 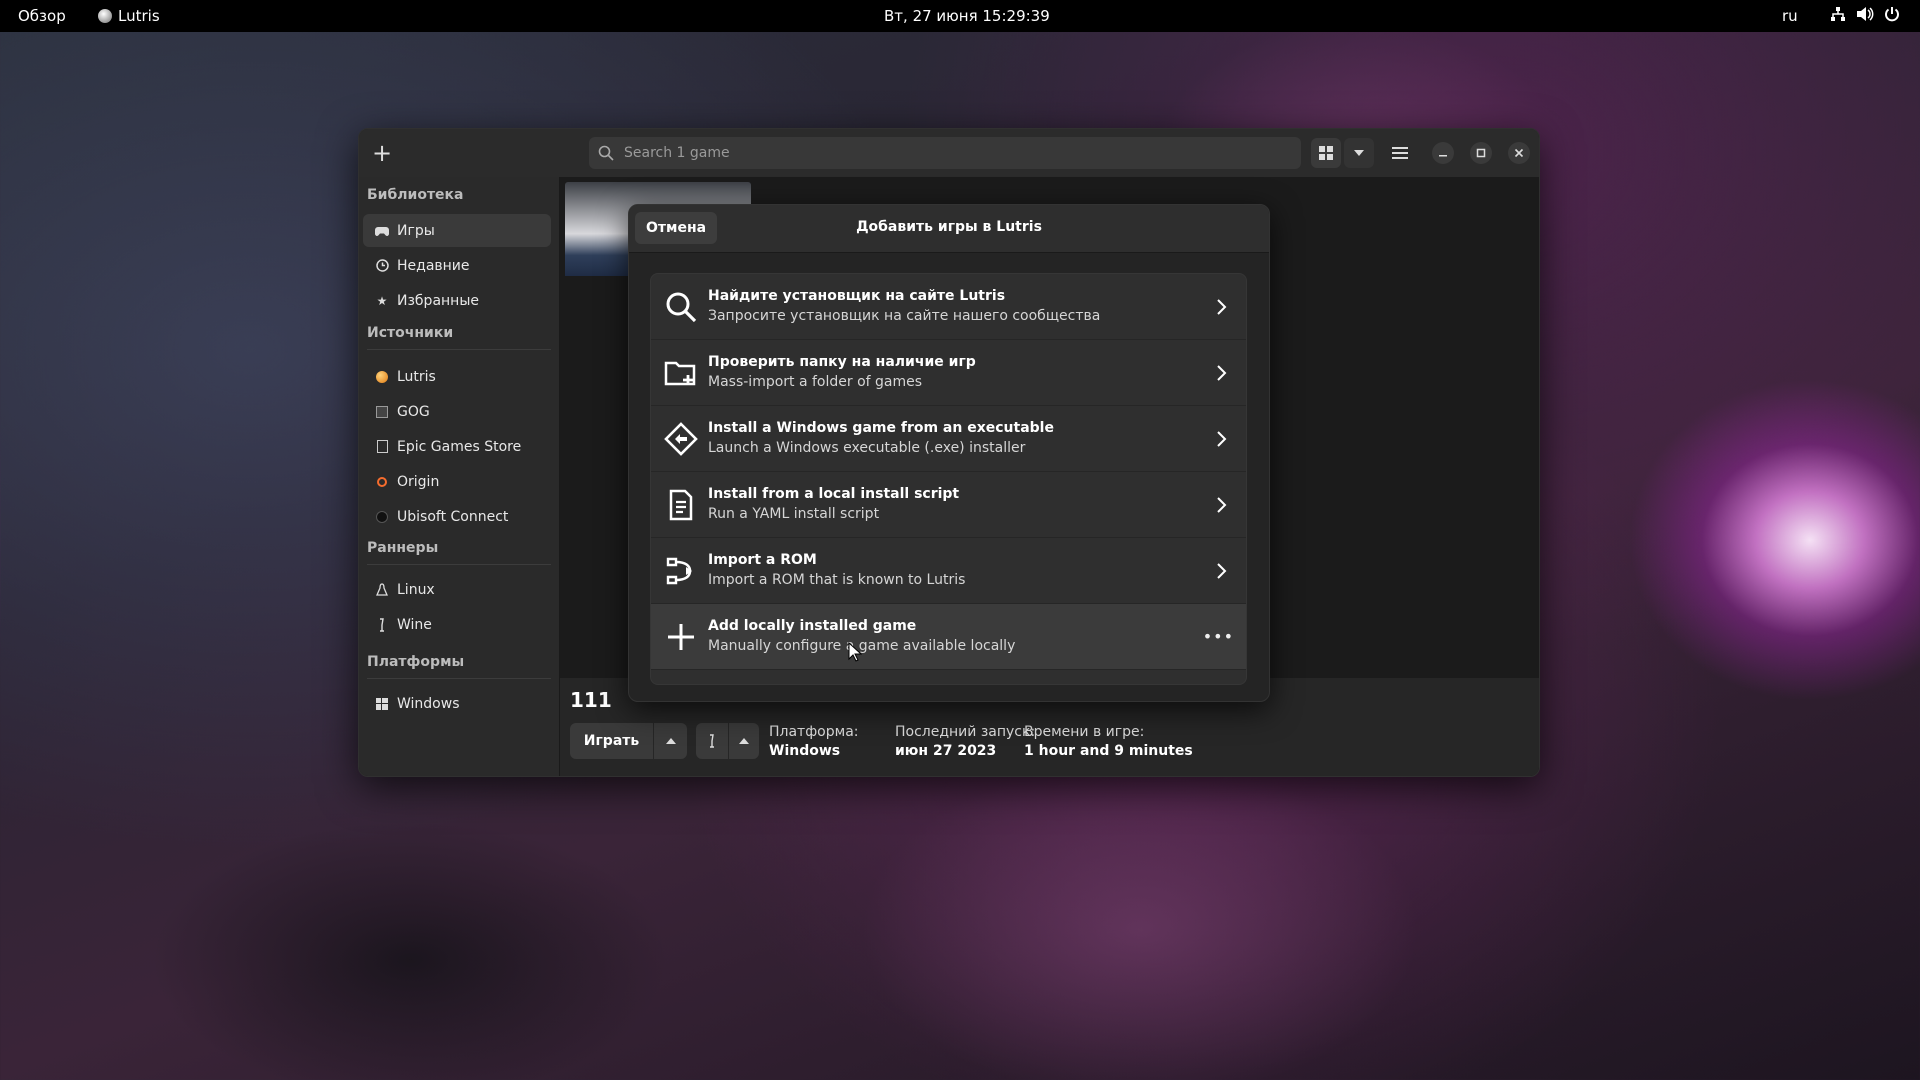 I want to click on app-menu: Lutris, so click(x=129, y=16).